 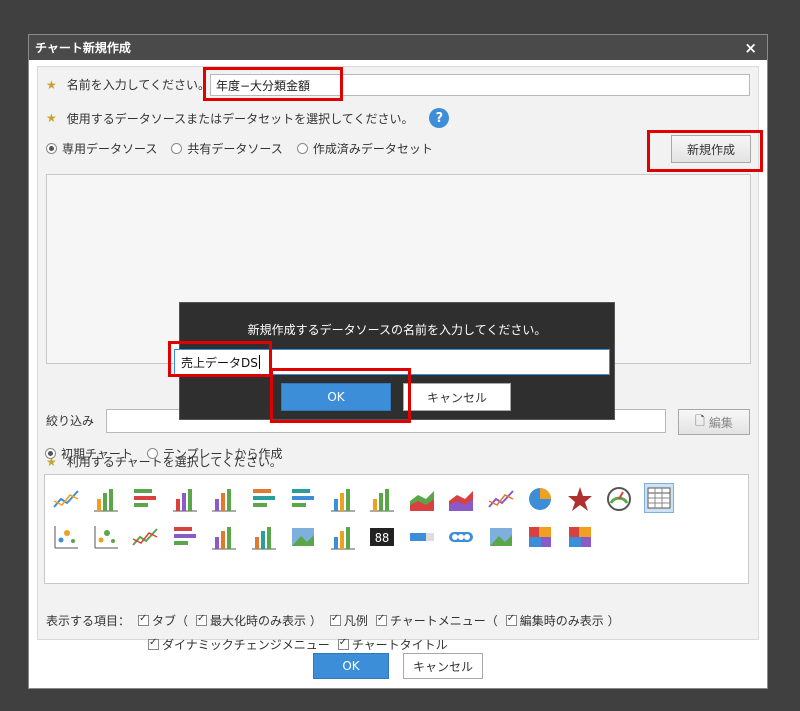 What do you see at coordinates (263, 85) in the screenshot?
I see `name-value: 年度−大分類金額` at bounding box center [263, 85].